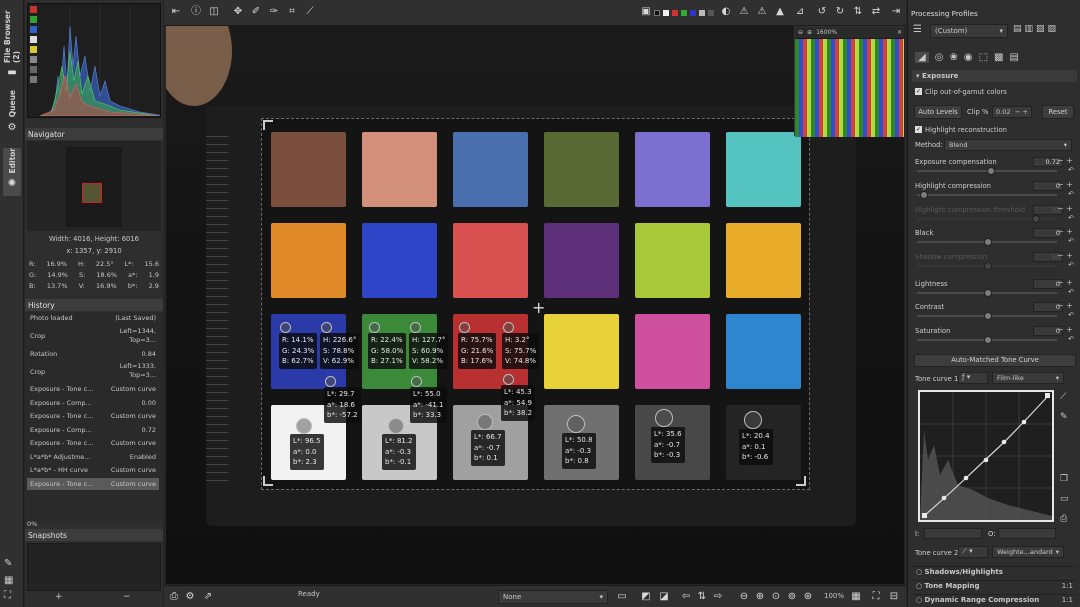 This screenshot has height=607, width=1080. Describe the element at coordinates (508, 379) in the screenshot. I see `picker-red-lab` at that location.